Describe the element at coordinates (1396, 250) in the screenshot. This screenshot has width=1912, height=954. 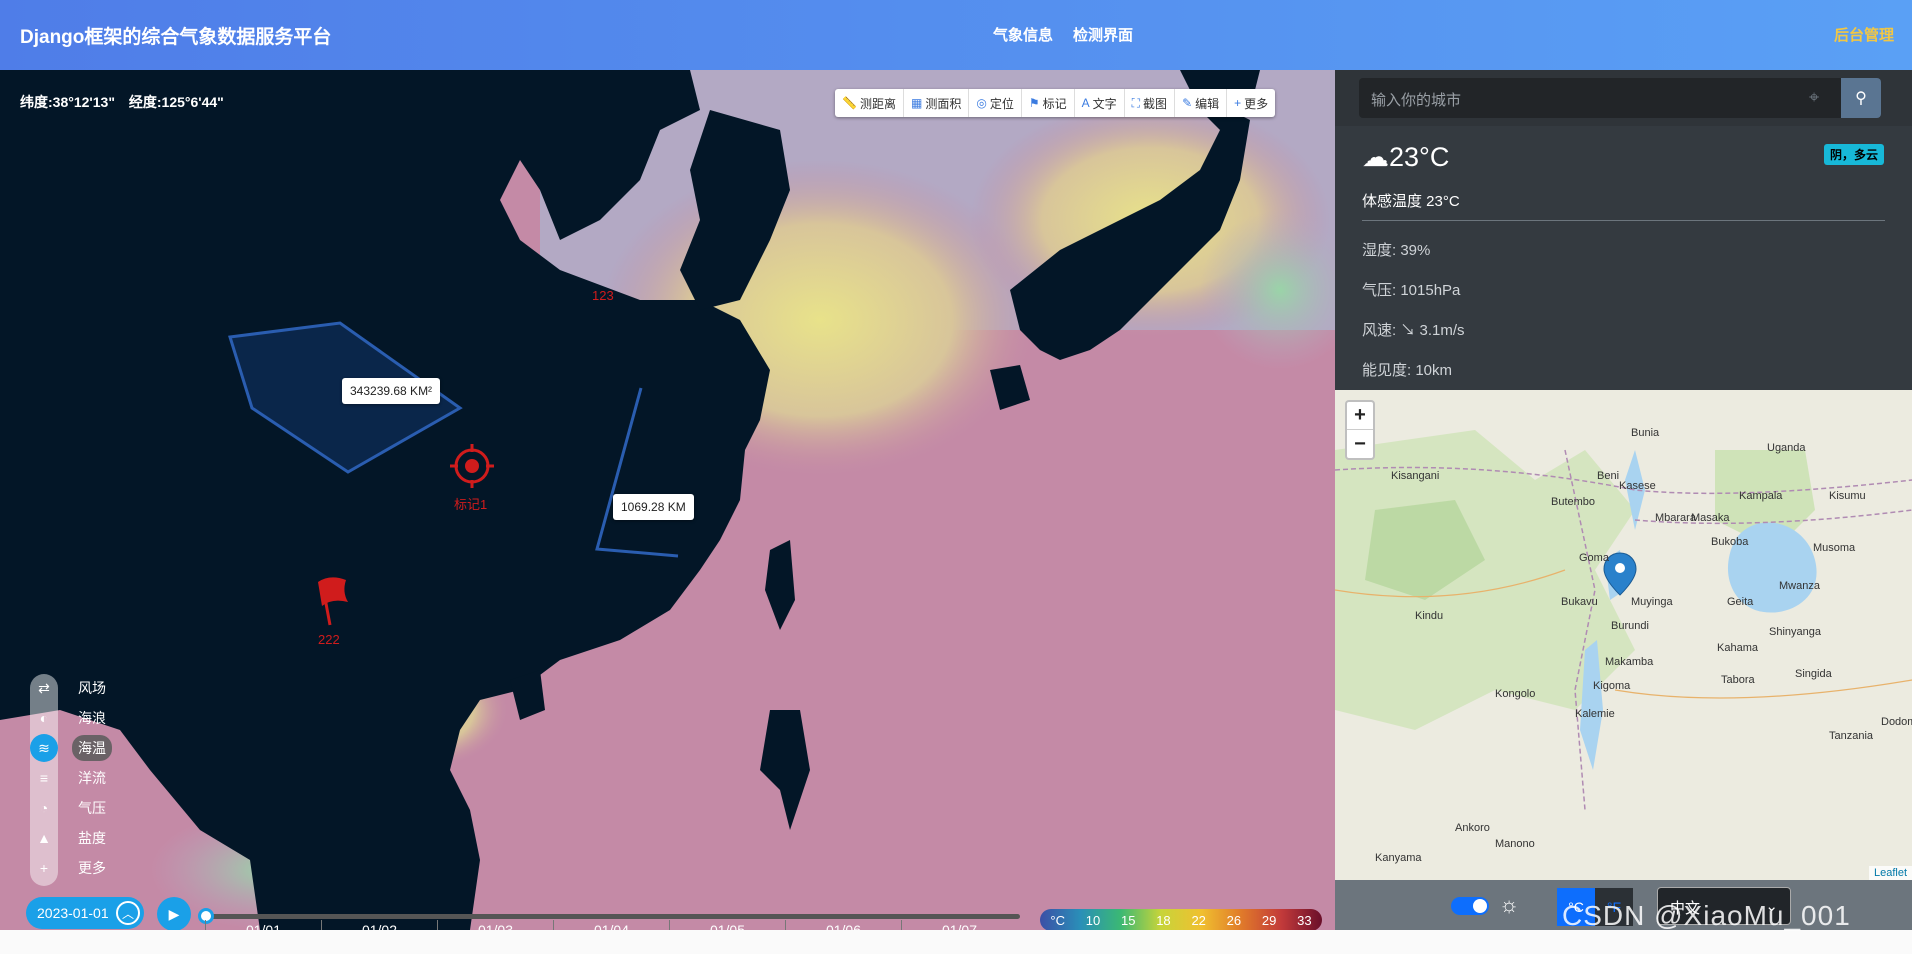
I see `humidity: 湿度: 39%` at that location.